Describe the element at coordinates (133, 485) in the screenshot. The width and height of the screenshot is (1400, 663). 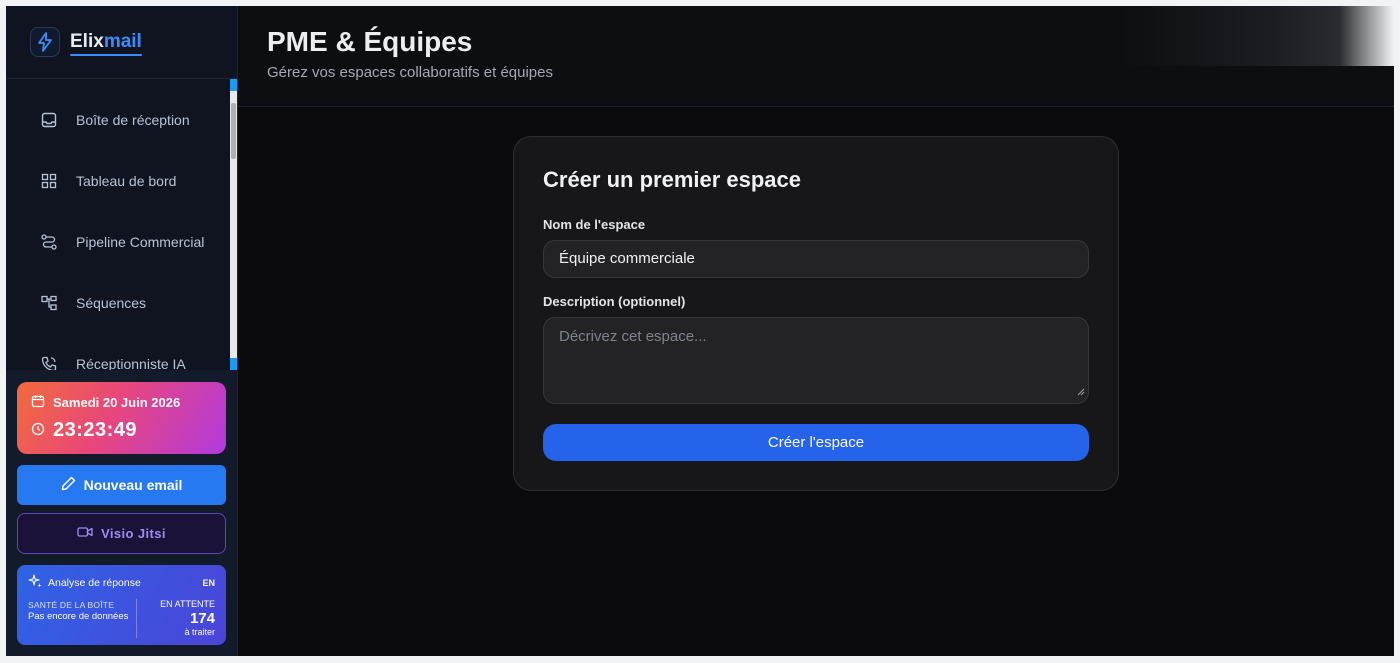
I see `new-email-label: Nouveau email` at that location.